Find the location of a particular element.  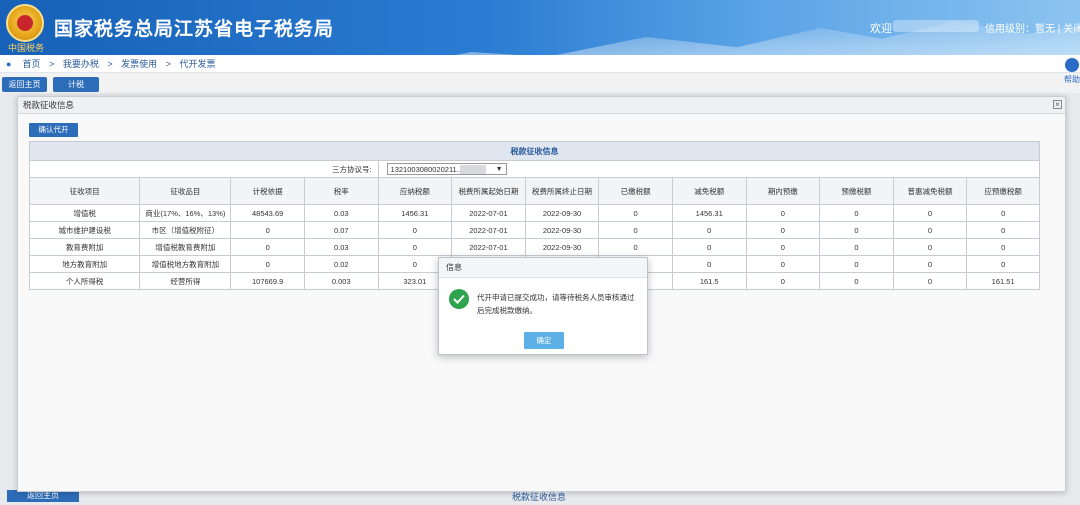

table-cell: 经营所得 is located at coordinates (185, 281).